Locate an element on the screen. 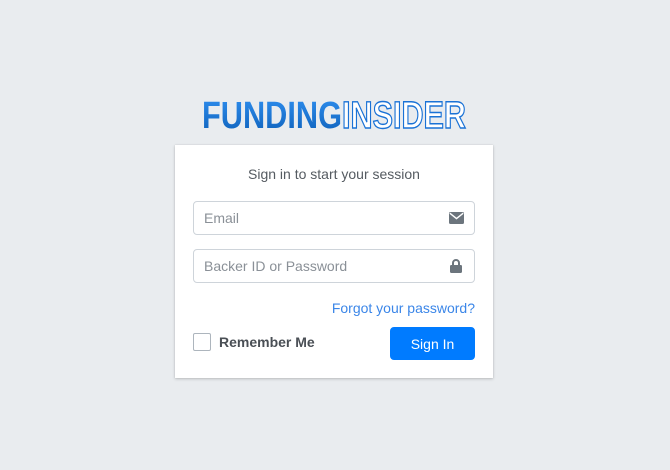 The height and width of the screenshot is (470, 670). logo-wordmark: FUNDING INSIDER is located at coordinates (334, 115).